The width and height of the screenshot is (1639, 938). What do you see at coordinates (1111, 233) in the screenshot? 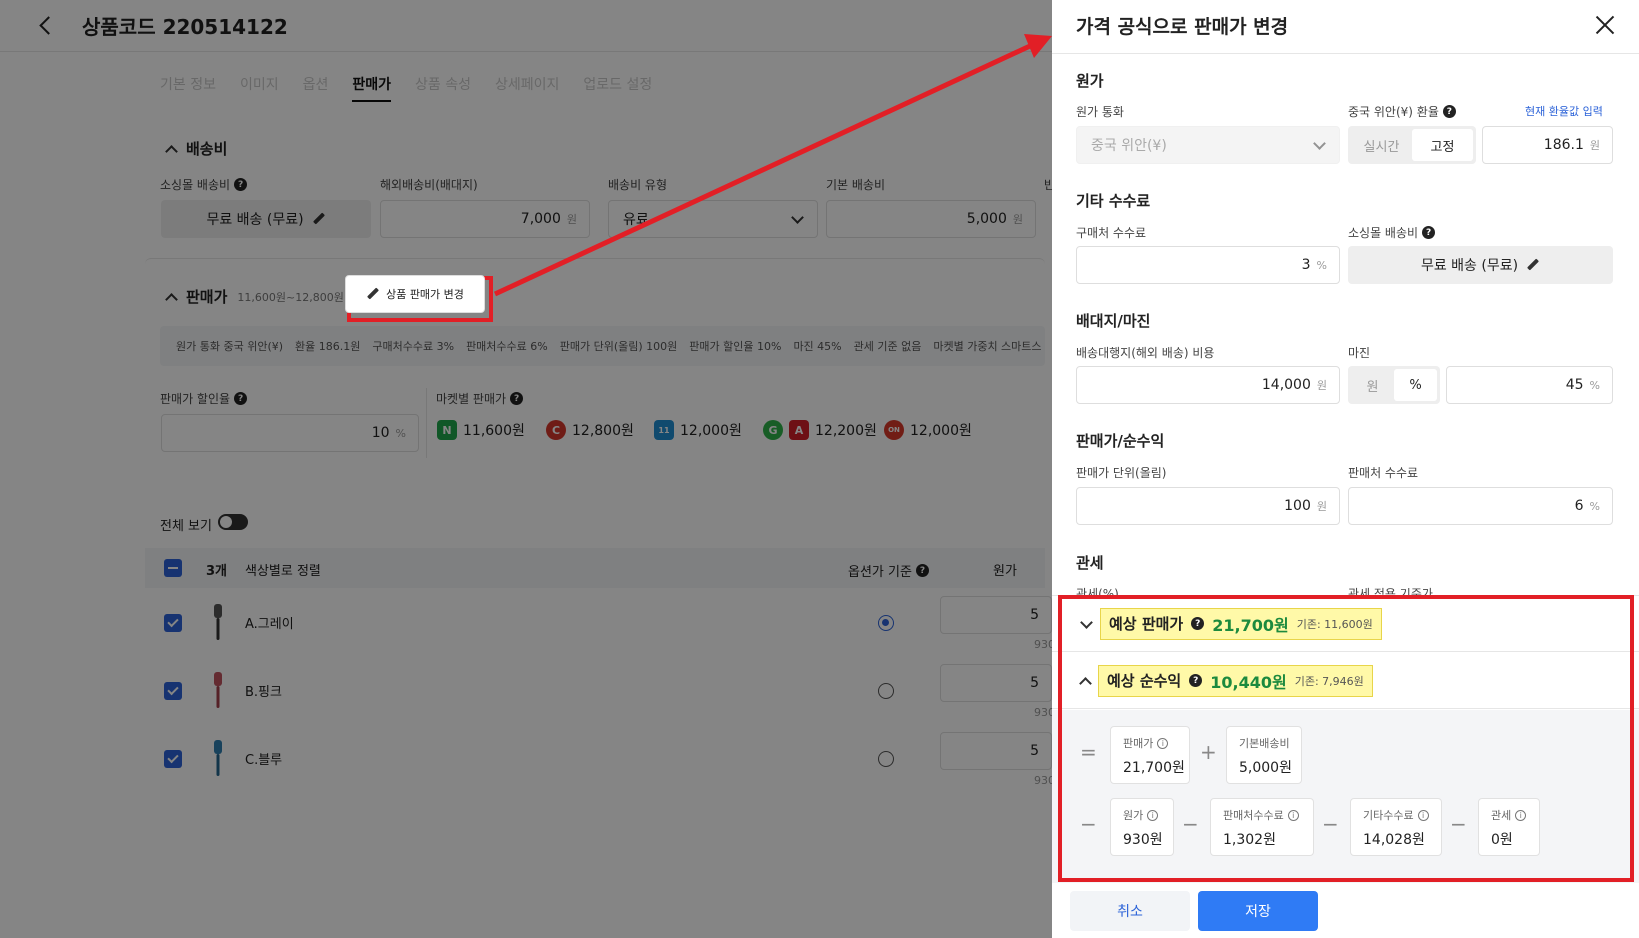
I see `buyer-fee-label: 구매처 수수료` at bounding box center [1111, 233].